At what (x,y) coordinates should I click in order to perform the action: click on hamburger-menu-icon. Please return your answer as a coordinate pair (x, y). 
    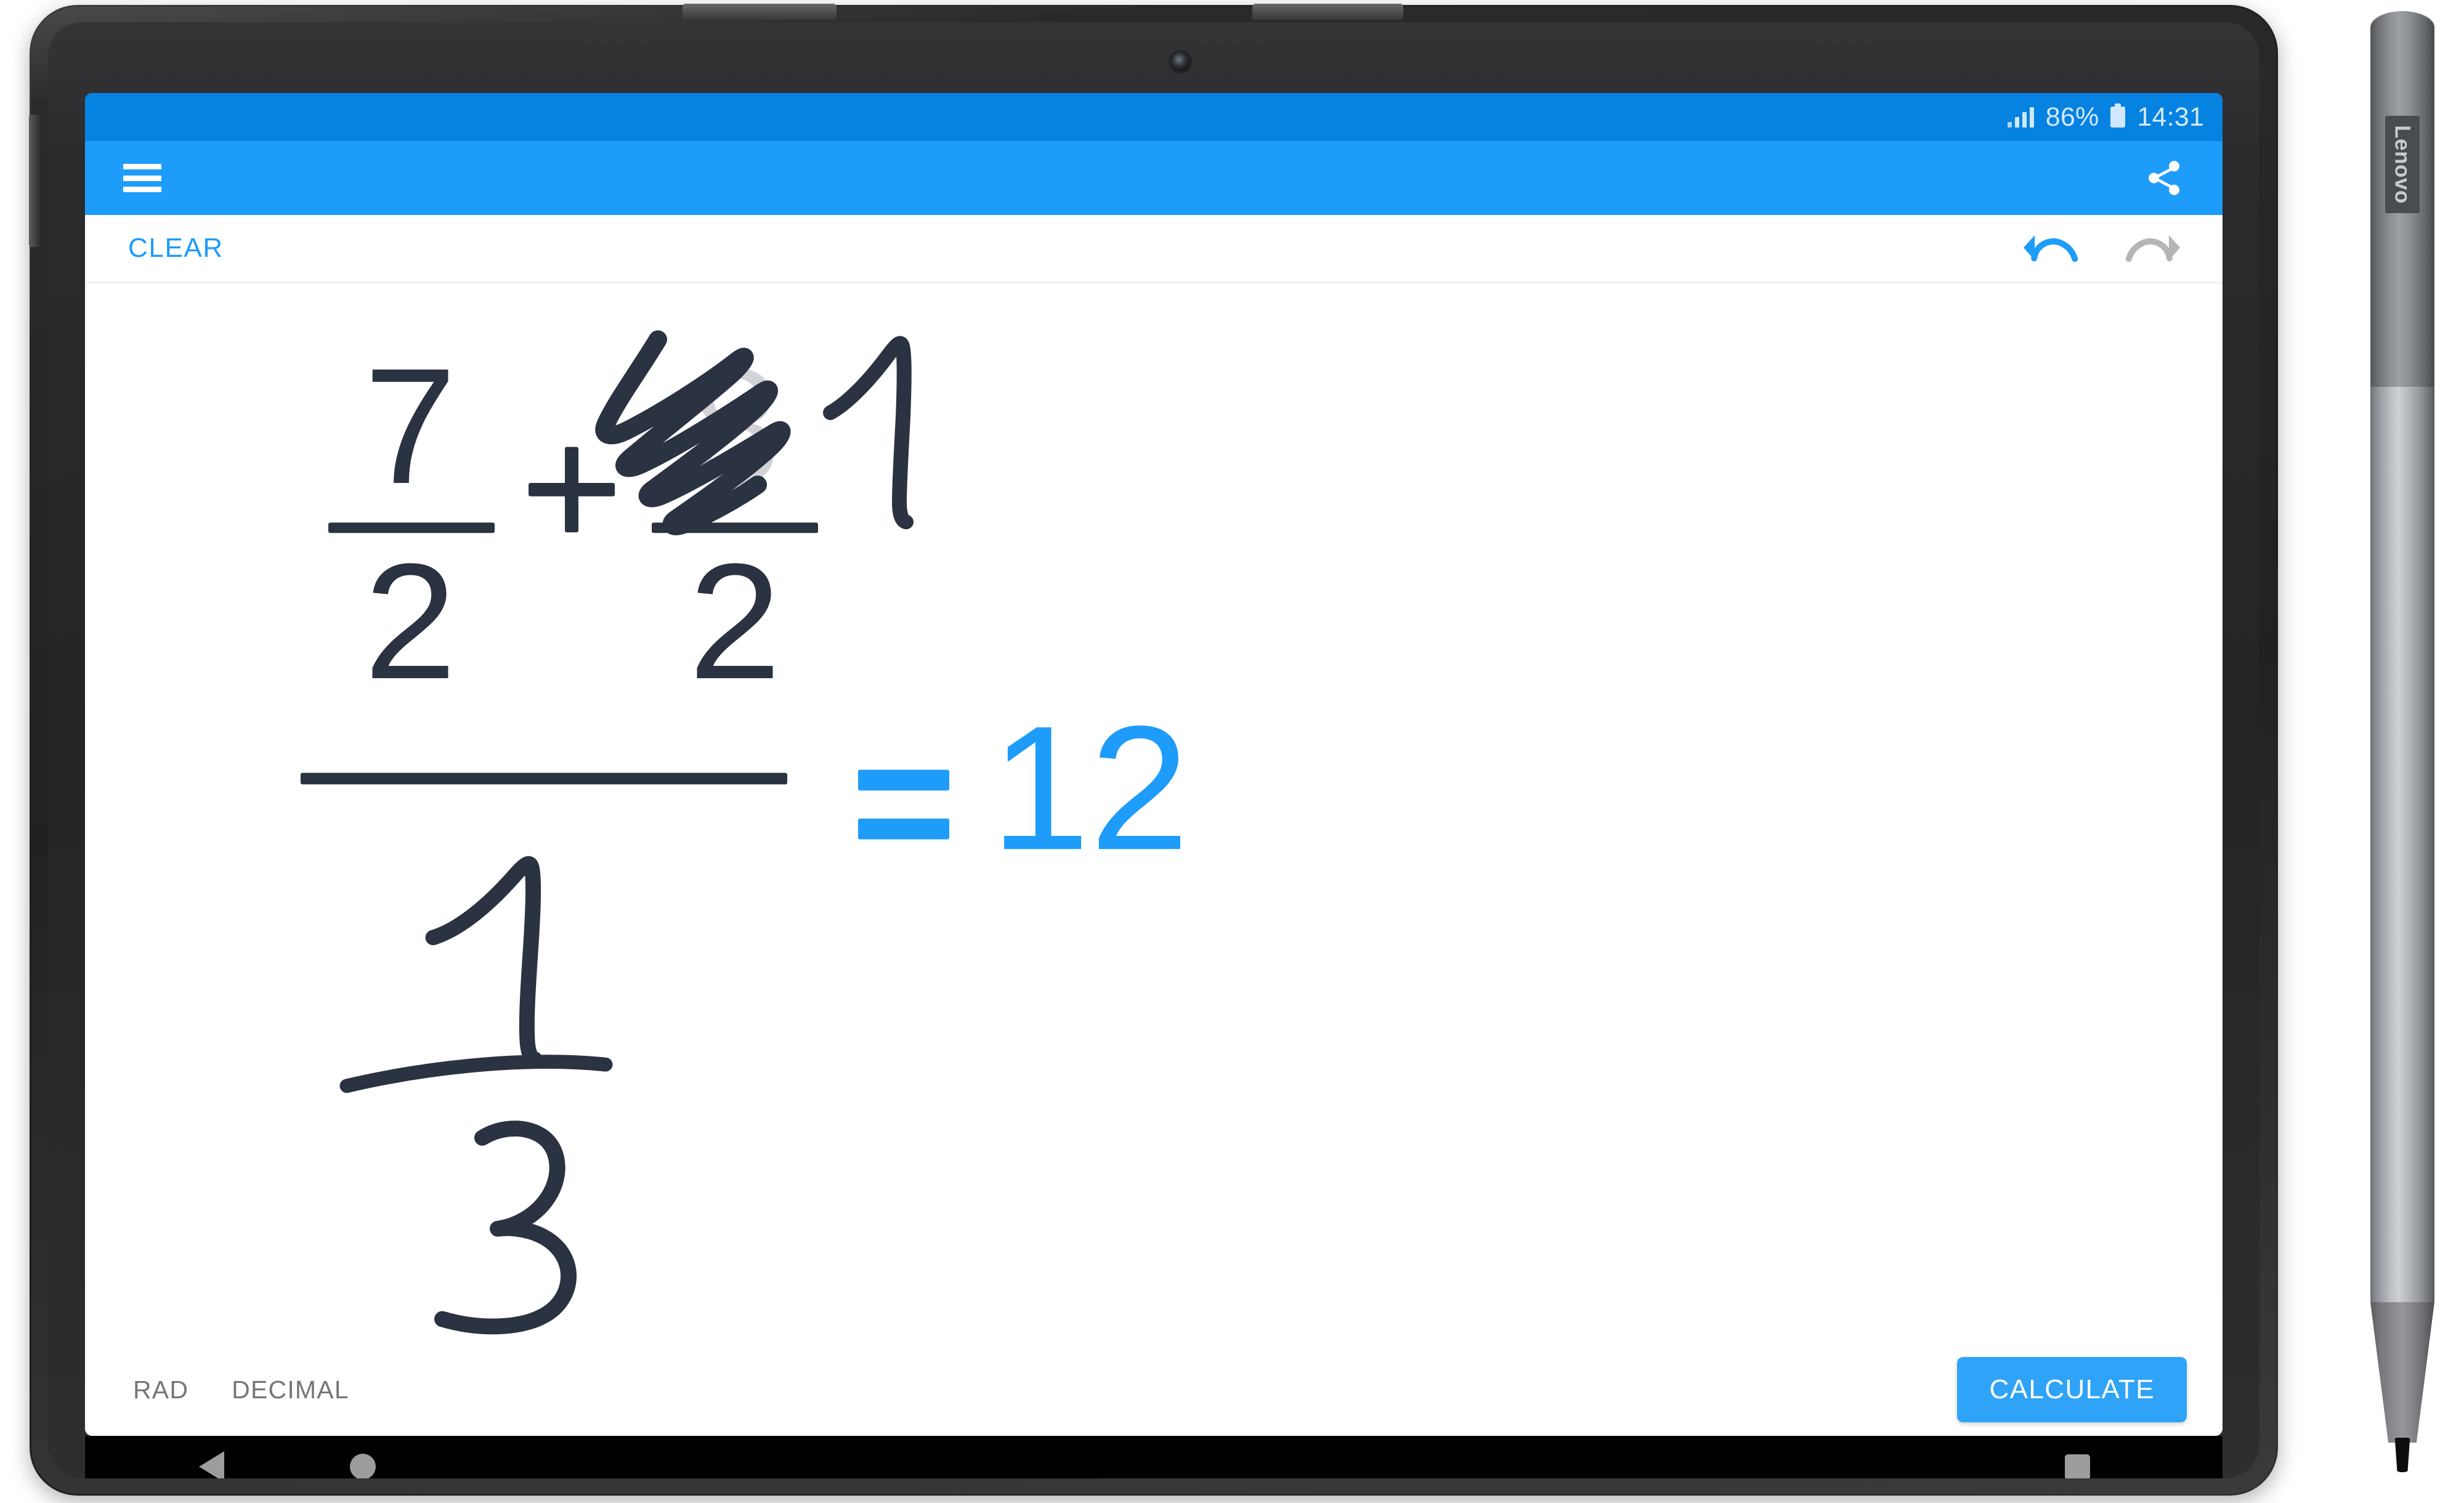
    Looking at the image, I should click on (142, 178).